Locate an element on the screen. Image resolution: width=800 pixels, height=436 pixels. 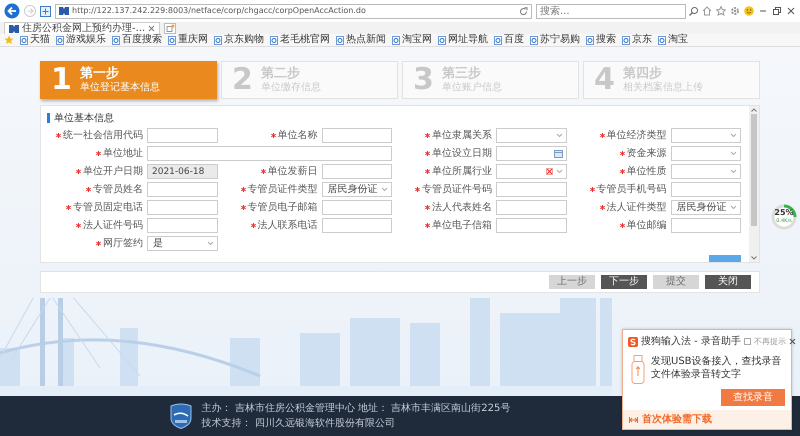
step-title: 第一步 is located at coordinates (100, 74).